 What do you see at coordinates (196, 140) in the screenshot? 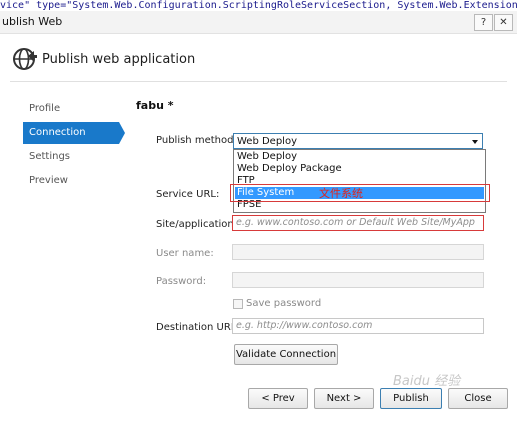
I see `publish-method-label: Publish method:` at bounding box center [196, 140].